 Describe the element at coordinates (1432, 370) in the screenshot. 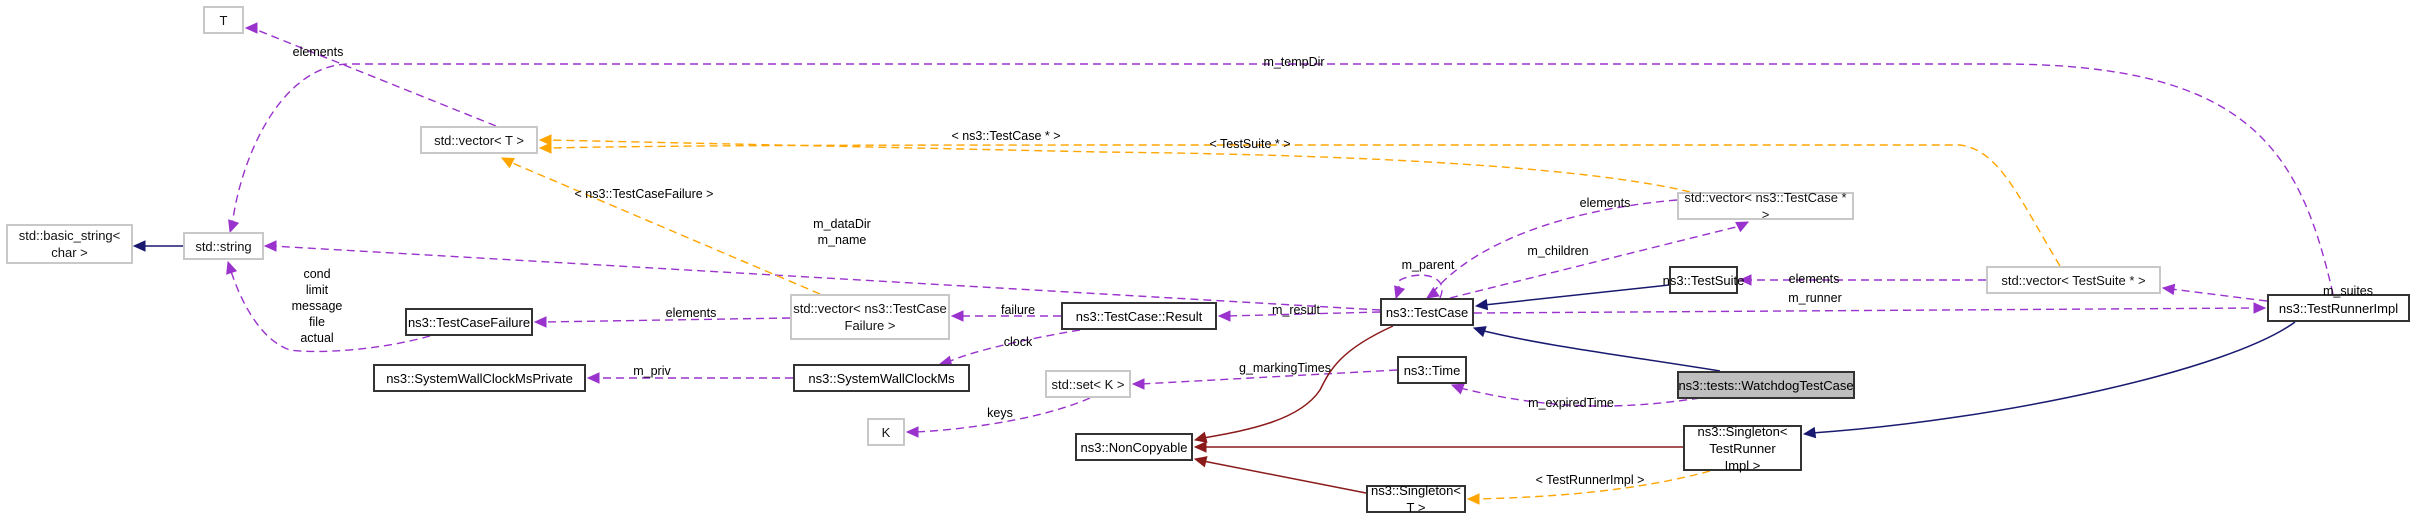

I see `class-node-time: ns3::Time` at that location.